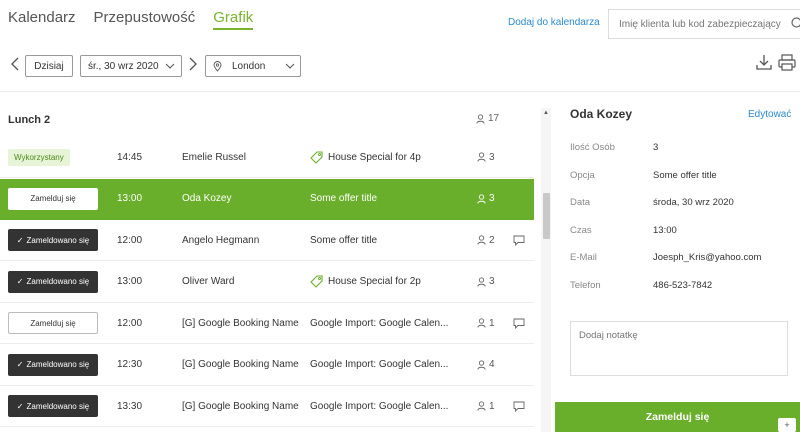 This screenshot has width=800, height=432. Describe the element at coordinates (253, 66) in the screenshot. I see `location-select: London` at that location.